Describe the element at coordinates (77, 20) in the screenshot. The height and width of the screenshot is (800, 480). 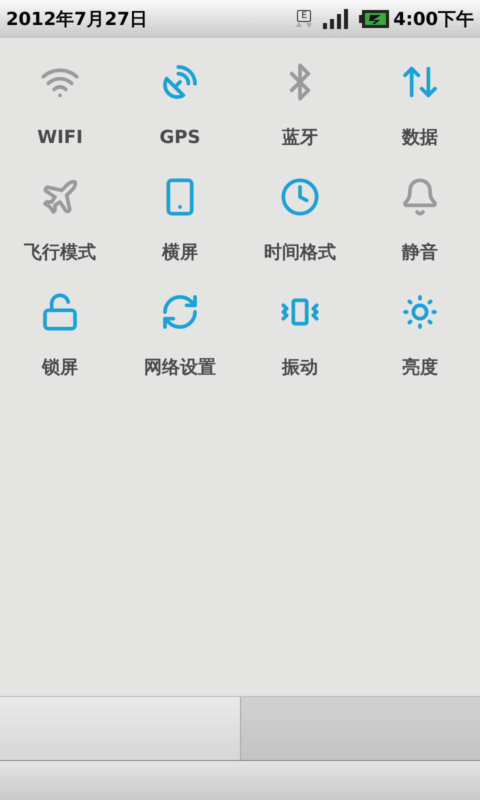
I see `date-text: 2012年7月27日` at that location.